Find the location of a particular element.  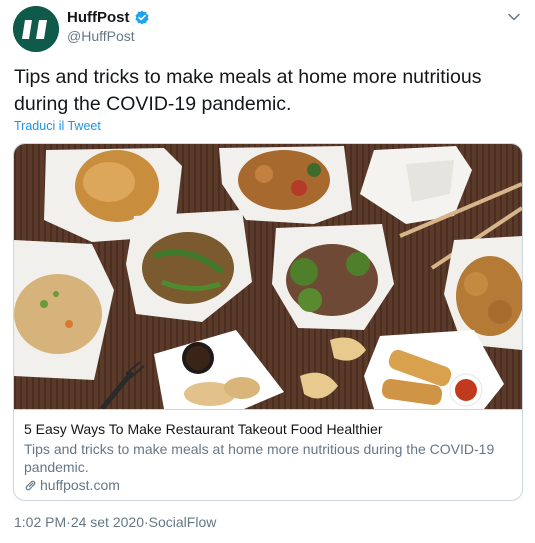

translate-tweet-link: Traduci il Tweet is located at coordinates (57, 126).